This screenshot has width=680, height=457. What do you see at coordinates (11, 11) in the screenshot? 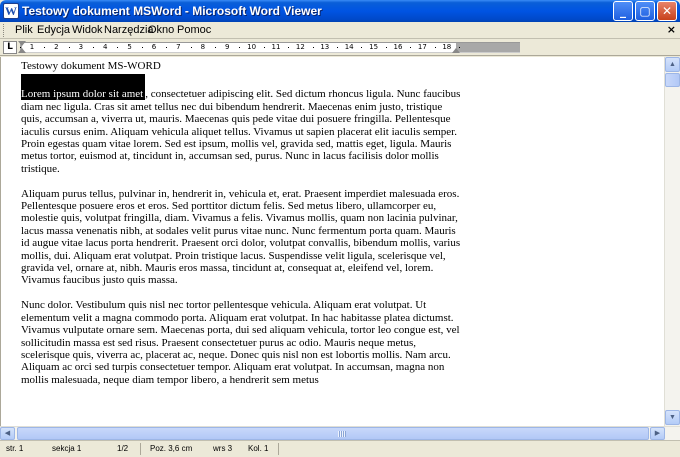
I see `word-viewer-icon: W` at bounding box center [11, 11].